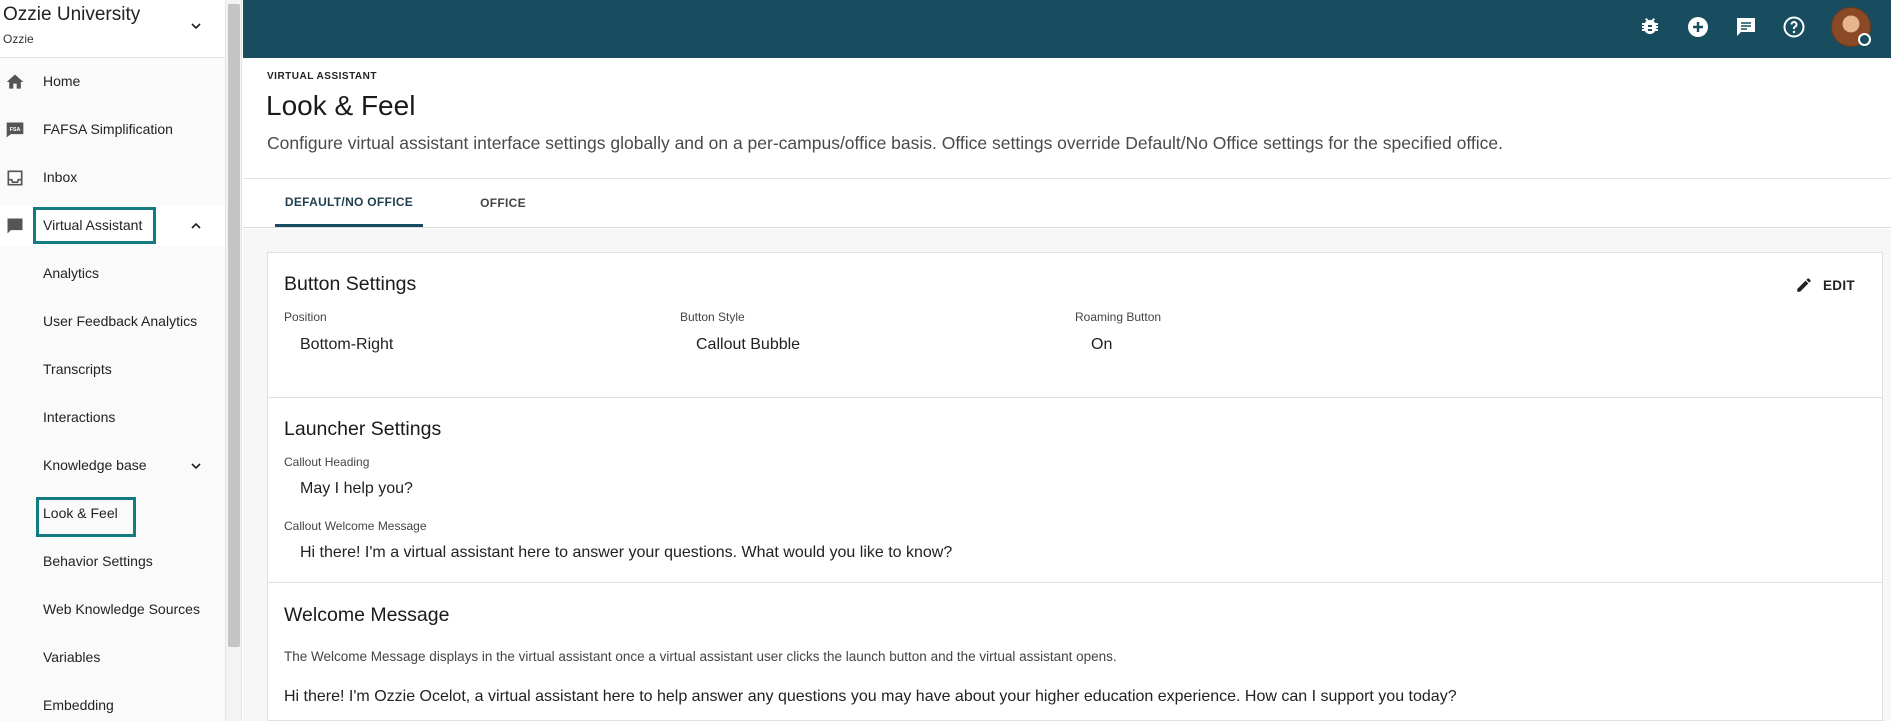  Describe the element at coordinates (1864, 39) in the screenshot. I see `status-indicator` at that location.